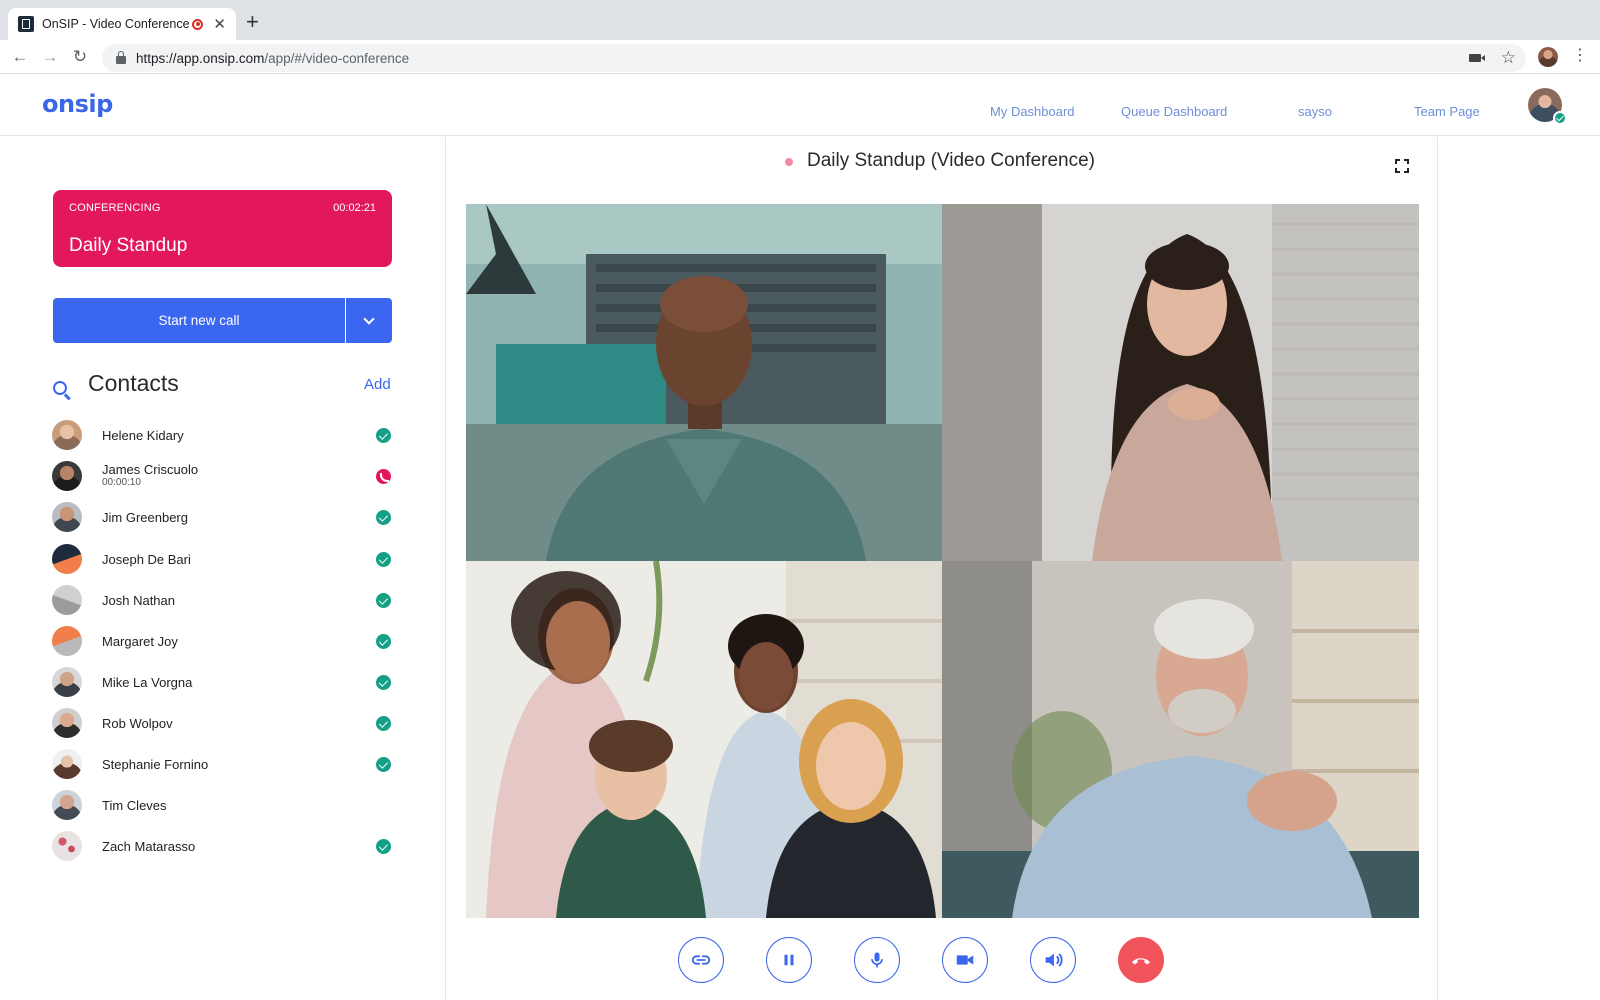 This screenshot has height=1000, width=1600. Describe the element at coordinates (222, 600) in the screenshot. I see `contact-item: Josh Nathan` at that location.